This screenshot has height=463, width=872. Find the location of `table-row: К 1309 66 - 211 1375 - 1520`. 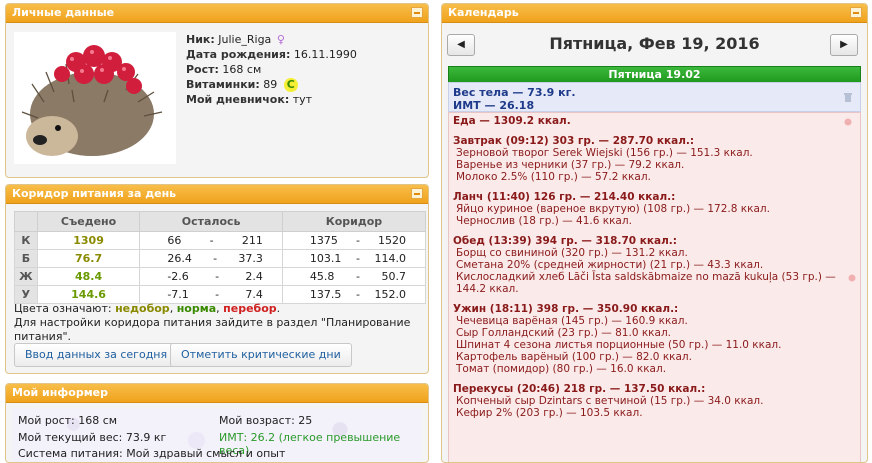

table-row: К 1309 66 - 211 1375 - 1520 is located at coordinates (220, 240).